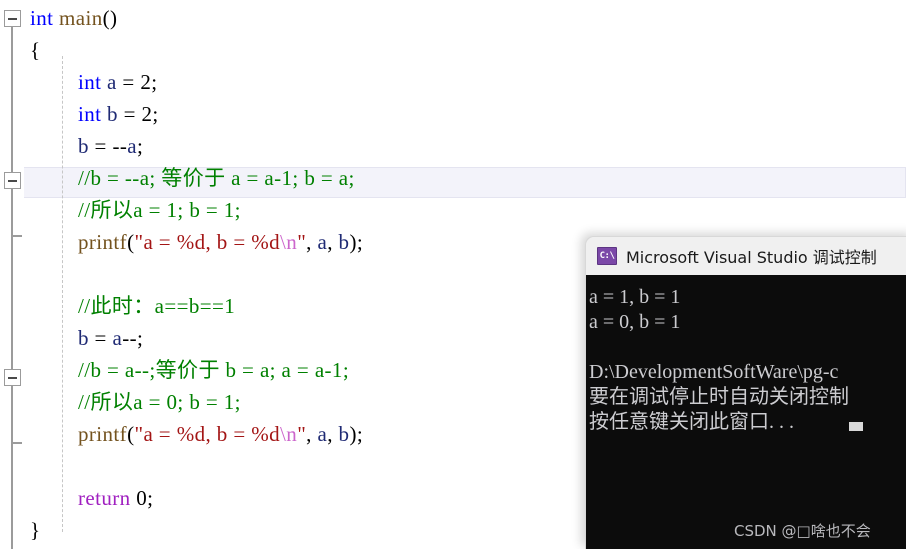 This screenshot has width=906, height=549. I want to click on code-line: return 0;, so click(115, 498).